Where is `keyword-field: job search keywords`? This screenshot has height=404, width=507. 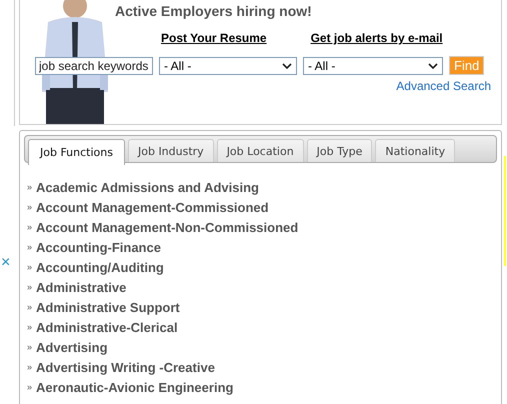 keyword-field: job search keywords is located at coordinates (94, 65).